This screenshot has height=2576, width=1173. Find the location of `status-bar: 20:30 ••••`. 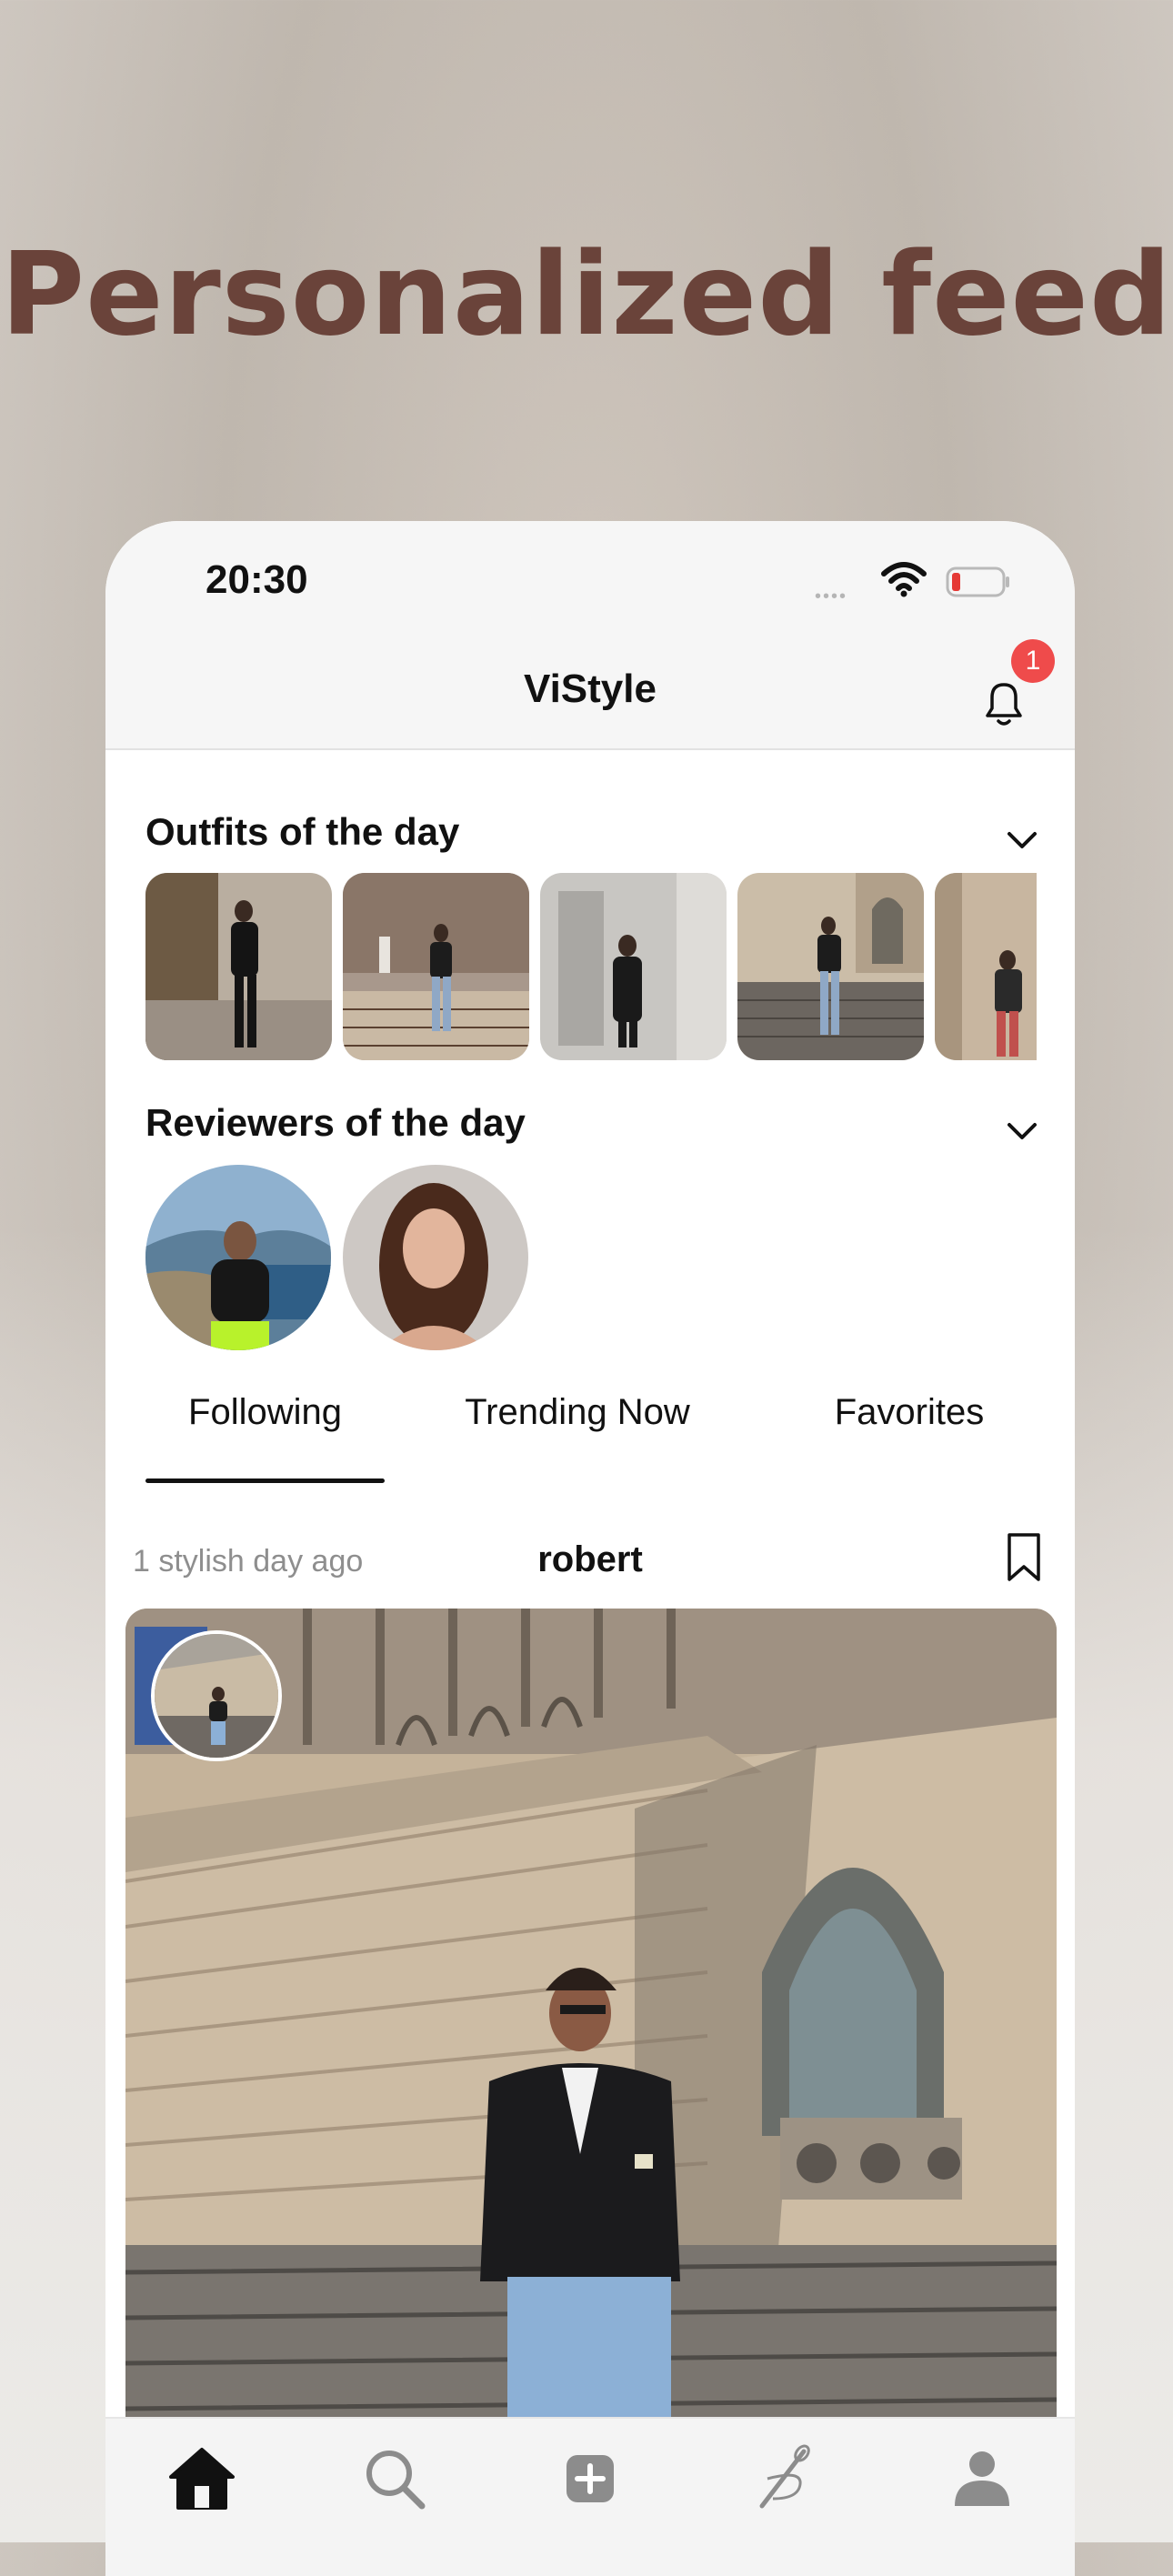

status-bar: 20:30 •••• is located at coordinates (590, 580).